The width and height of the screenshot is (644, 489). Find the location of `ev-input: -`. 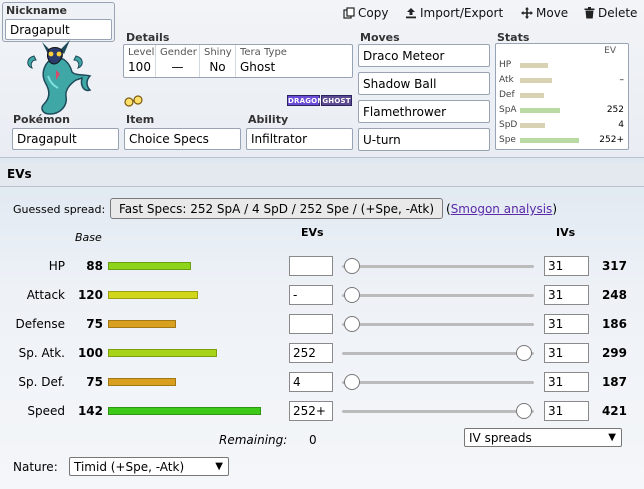

ev-input: - is located at coordinates (311, 295).